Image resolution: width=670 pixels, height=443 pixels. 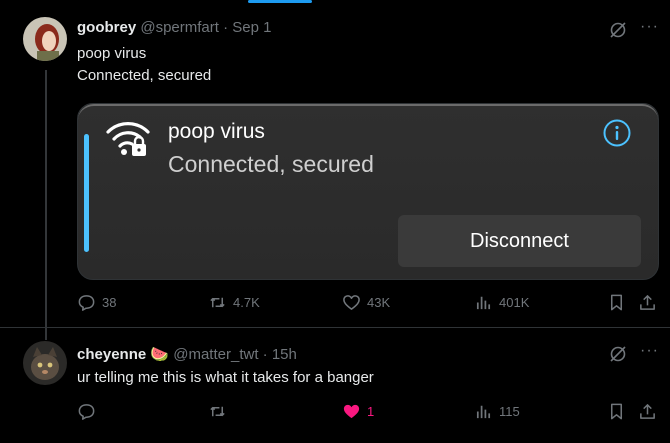 I want to click on display-name: cheyenne, so click(x=111, y=354).